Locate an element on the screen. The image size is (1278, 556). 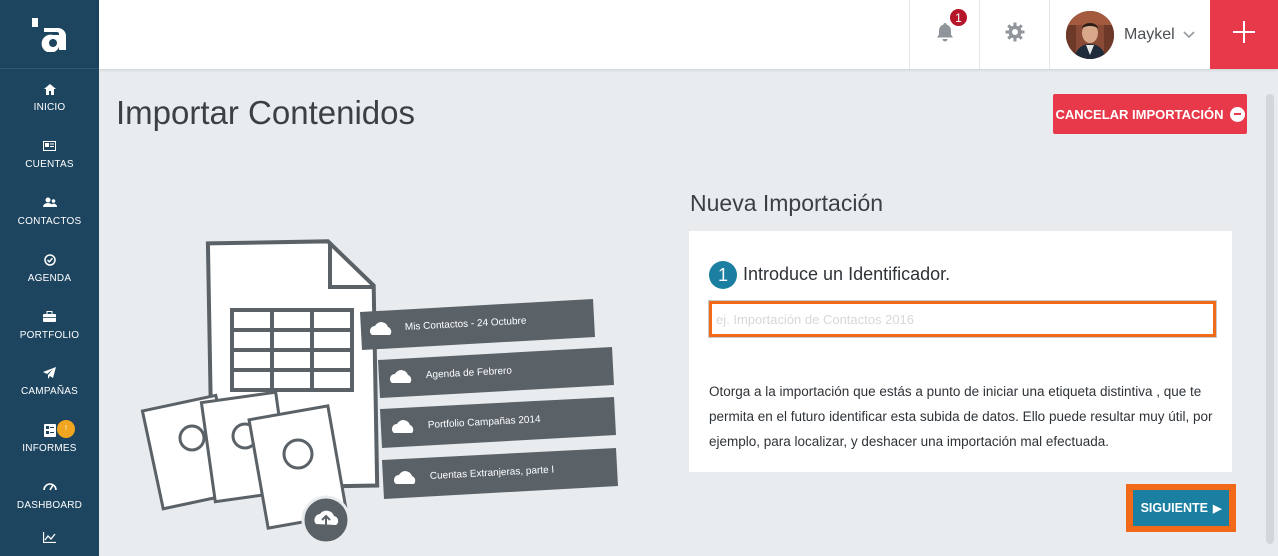
play-arrow-icon: ▶ is located at coordinates (1217, 508).